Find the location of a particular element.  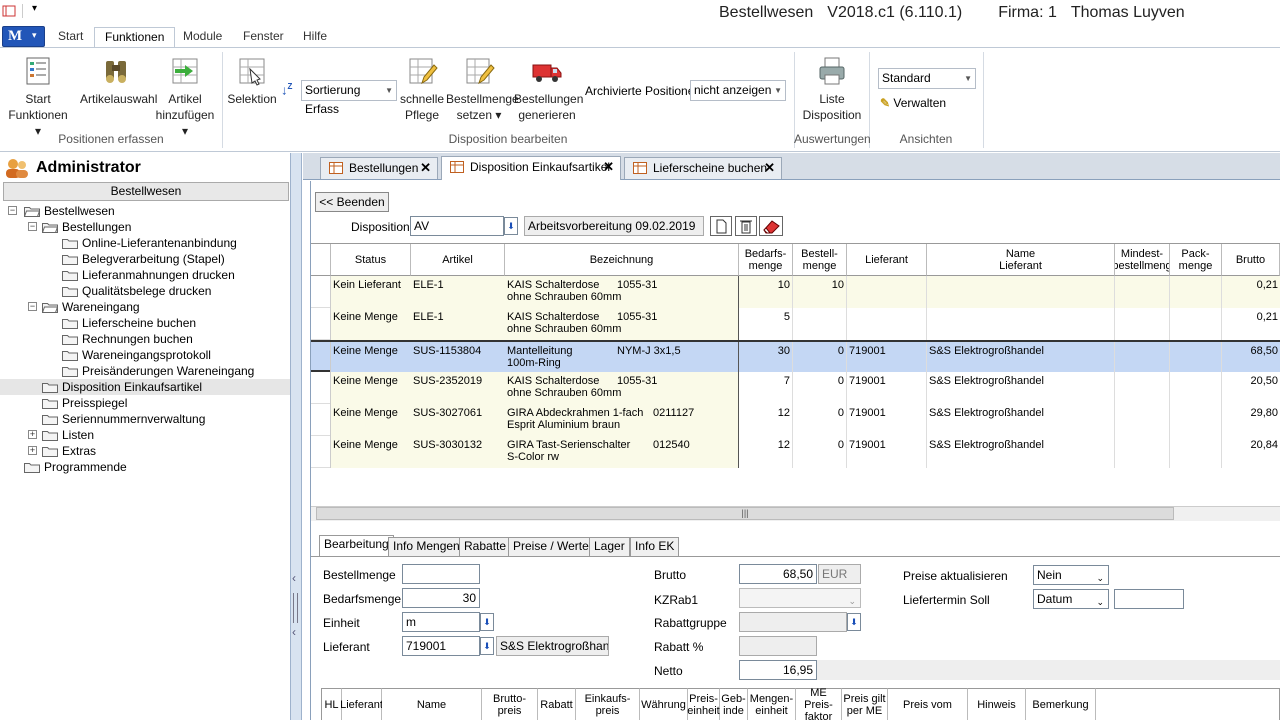

tab-info-ek: Info EK is located at coordinates (655, 546).